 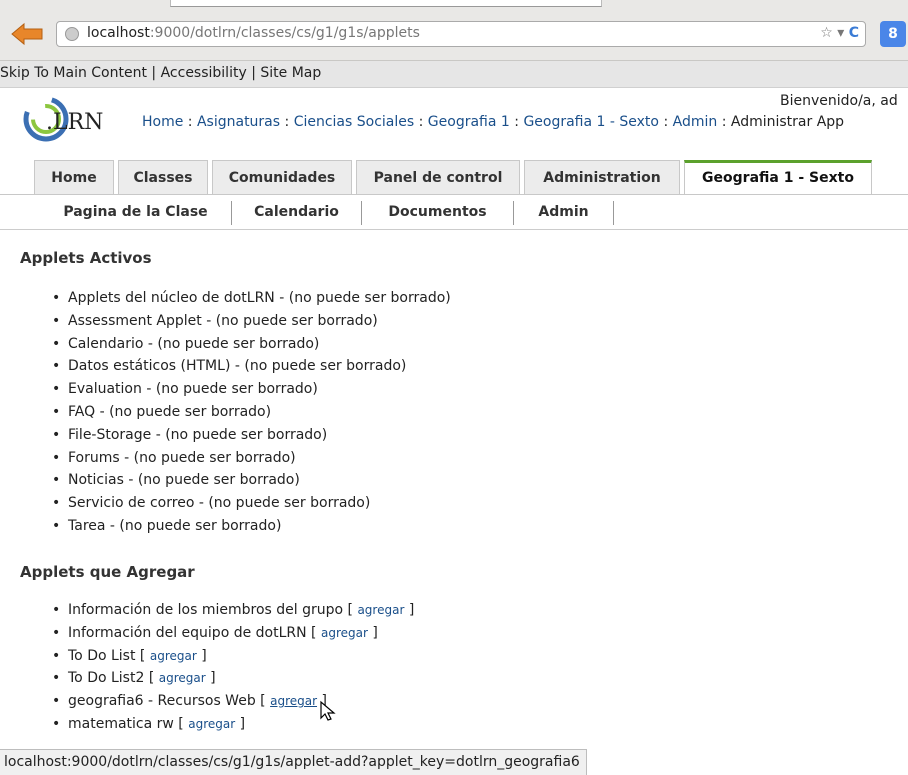 I want to click on dotlrn-logo: .LRN, so click(x=77, y=119).